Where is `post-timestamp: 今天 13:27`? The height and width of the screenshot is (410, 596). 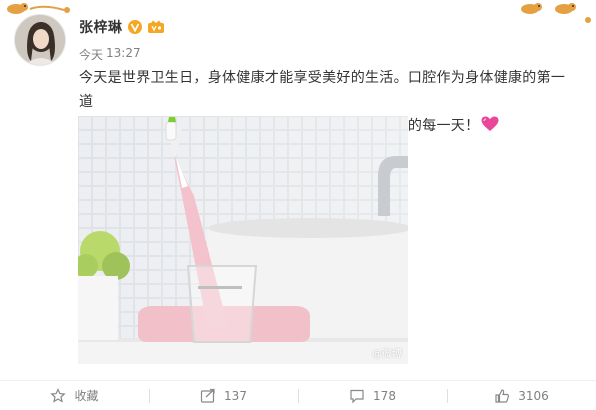 post-timestamp: 今天 13:27 is located at coordinates (110, 54).